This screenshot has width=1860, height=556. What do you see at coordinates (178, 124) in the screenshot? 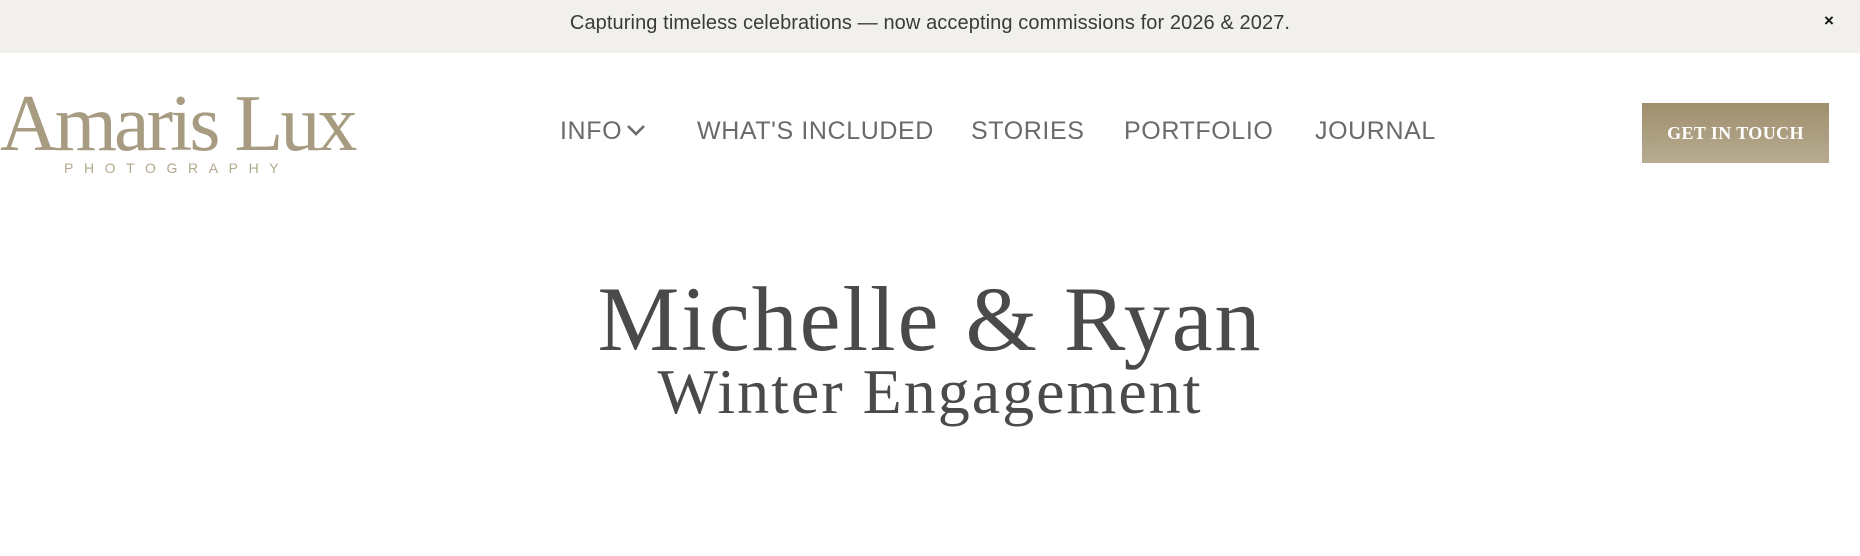
I see `logo-name: Amaris Lux` at bounding box center [178, 124].